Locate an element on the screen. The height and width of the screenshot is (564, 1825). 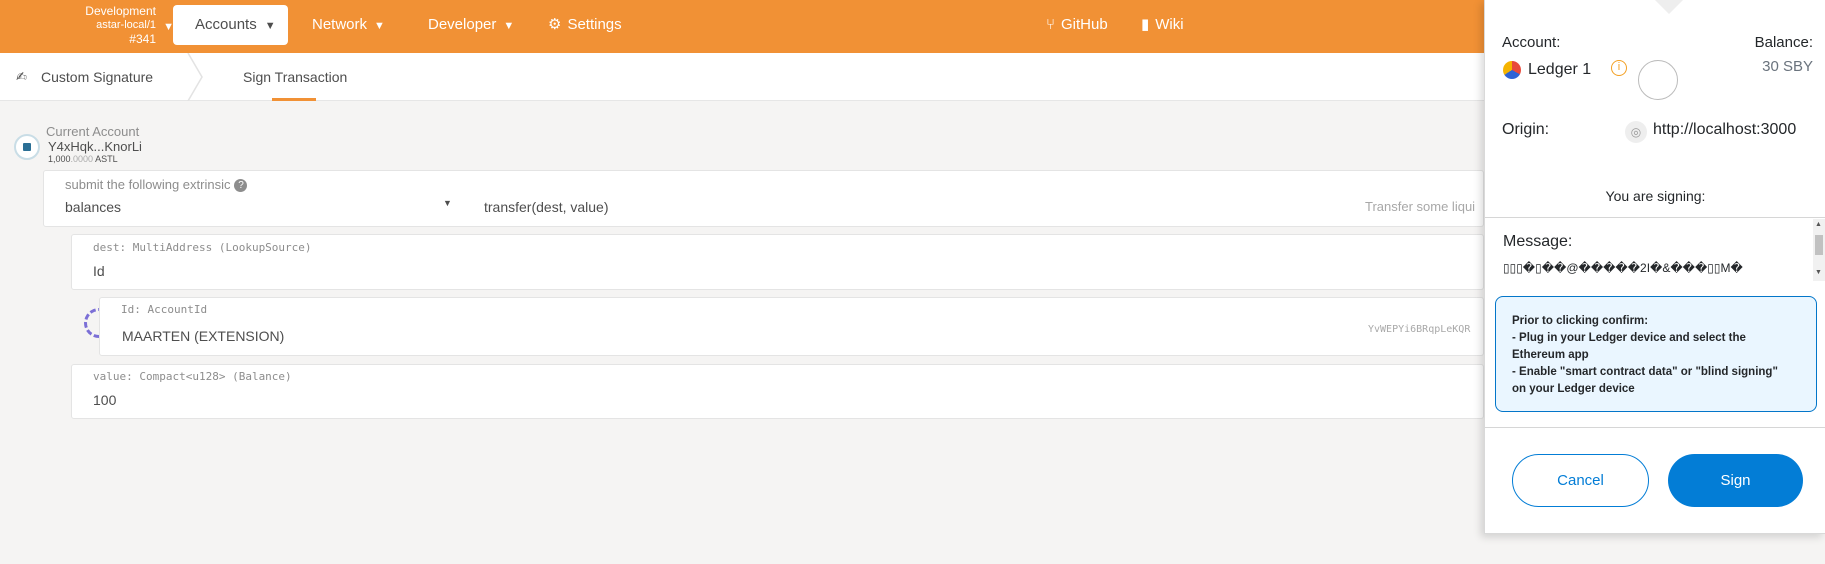
notice-line-2: Ethereum app is located at coordinates (1550, 355).